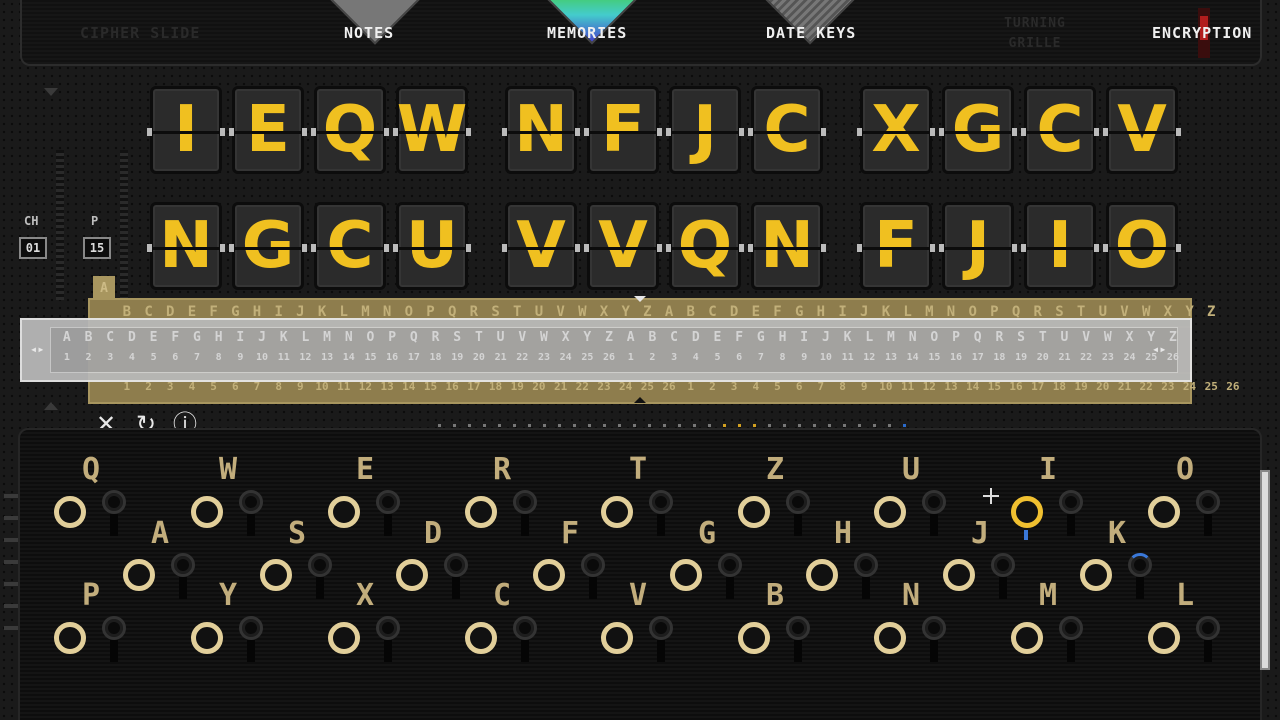 The height and width of the screenshot is (720, 1280). What do you see at coordinates (196, 357) in the screenshot?
I see `grey-number: 7` at bounding box center [196, 357].